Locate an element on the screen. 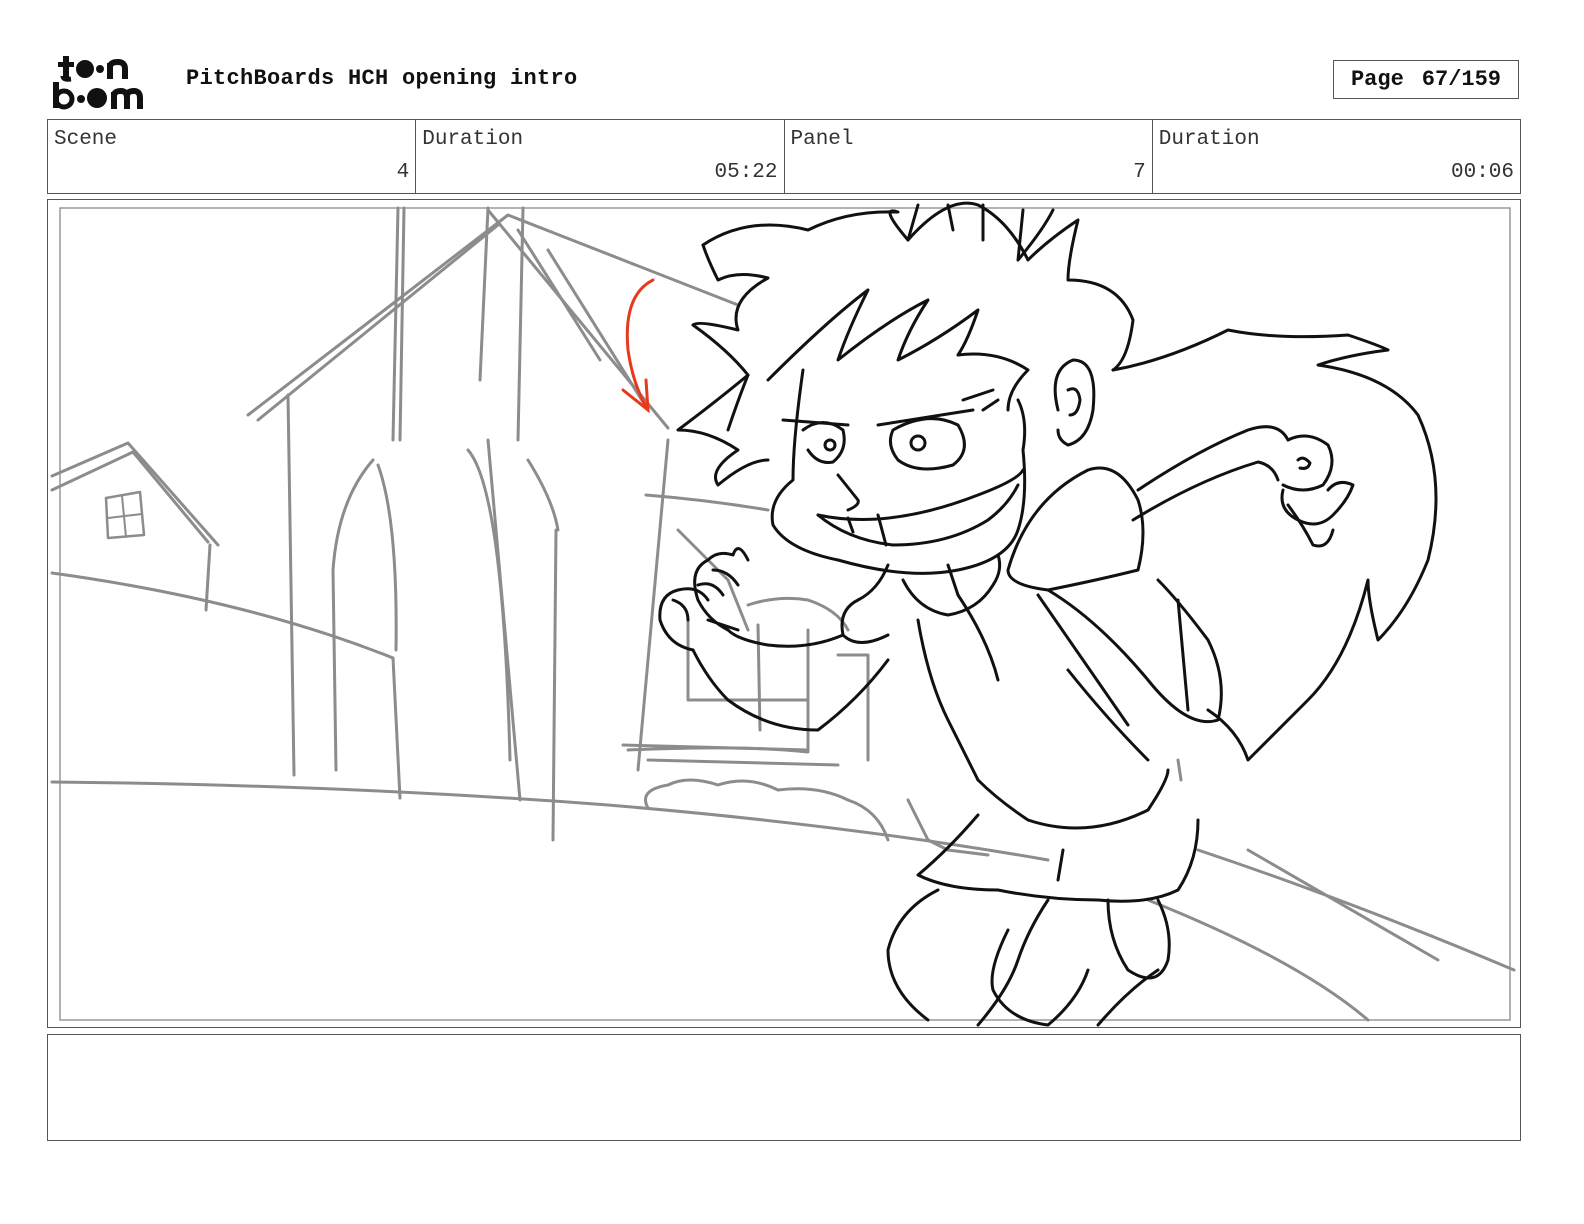 This screenshot has height=1224, width=1584. panel-duration-label: Duration is located at coordinates (1209, 139).